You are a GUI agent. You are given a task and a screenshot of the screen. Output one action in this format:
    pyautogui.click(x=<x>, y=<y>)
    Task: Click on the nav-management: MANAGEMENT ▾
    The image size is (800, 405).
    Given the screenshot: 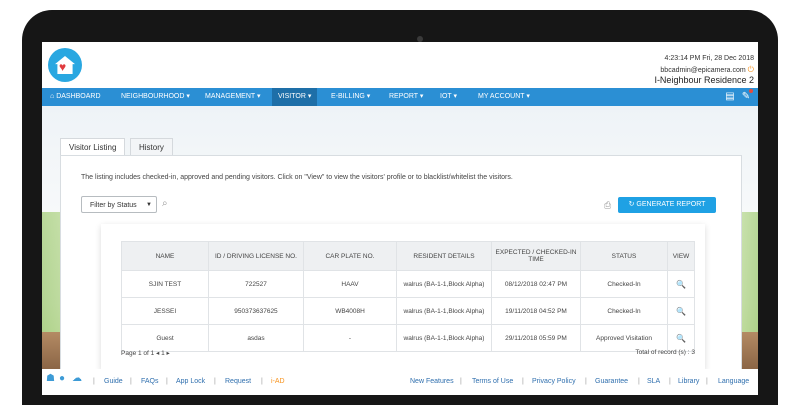 What is the action you would take?
    pyautogui.click(x=233, y=97)
    